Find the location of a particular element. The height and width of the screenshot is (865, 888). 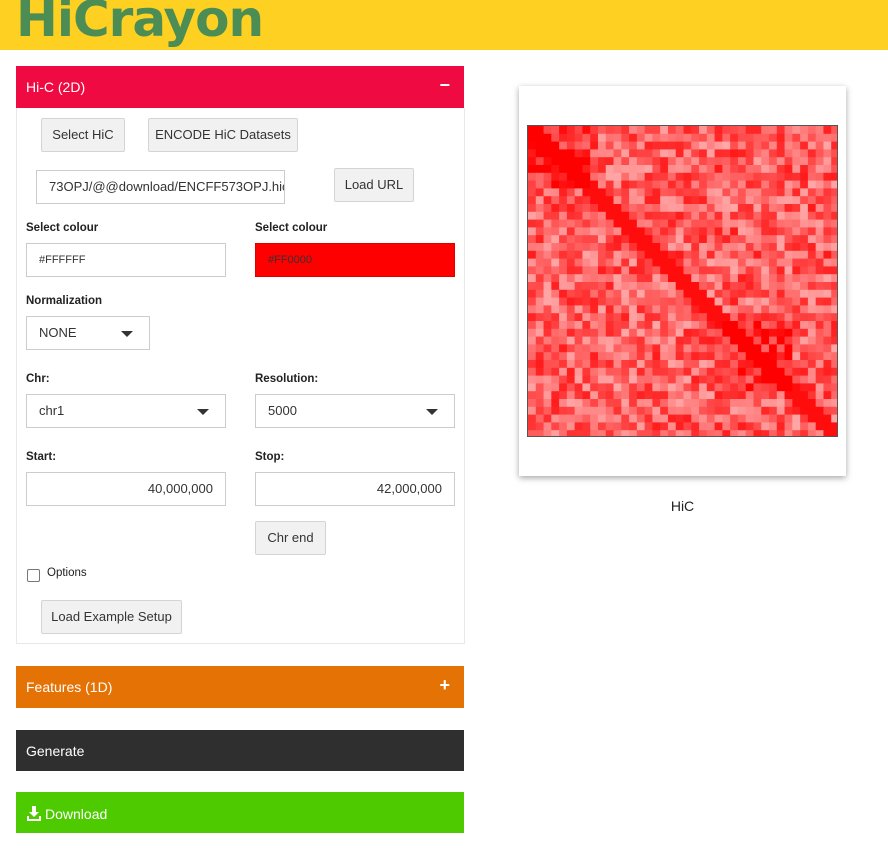

resolution-value: 5000 is located at coordinates (282, 410).